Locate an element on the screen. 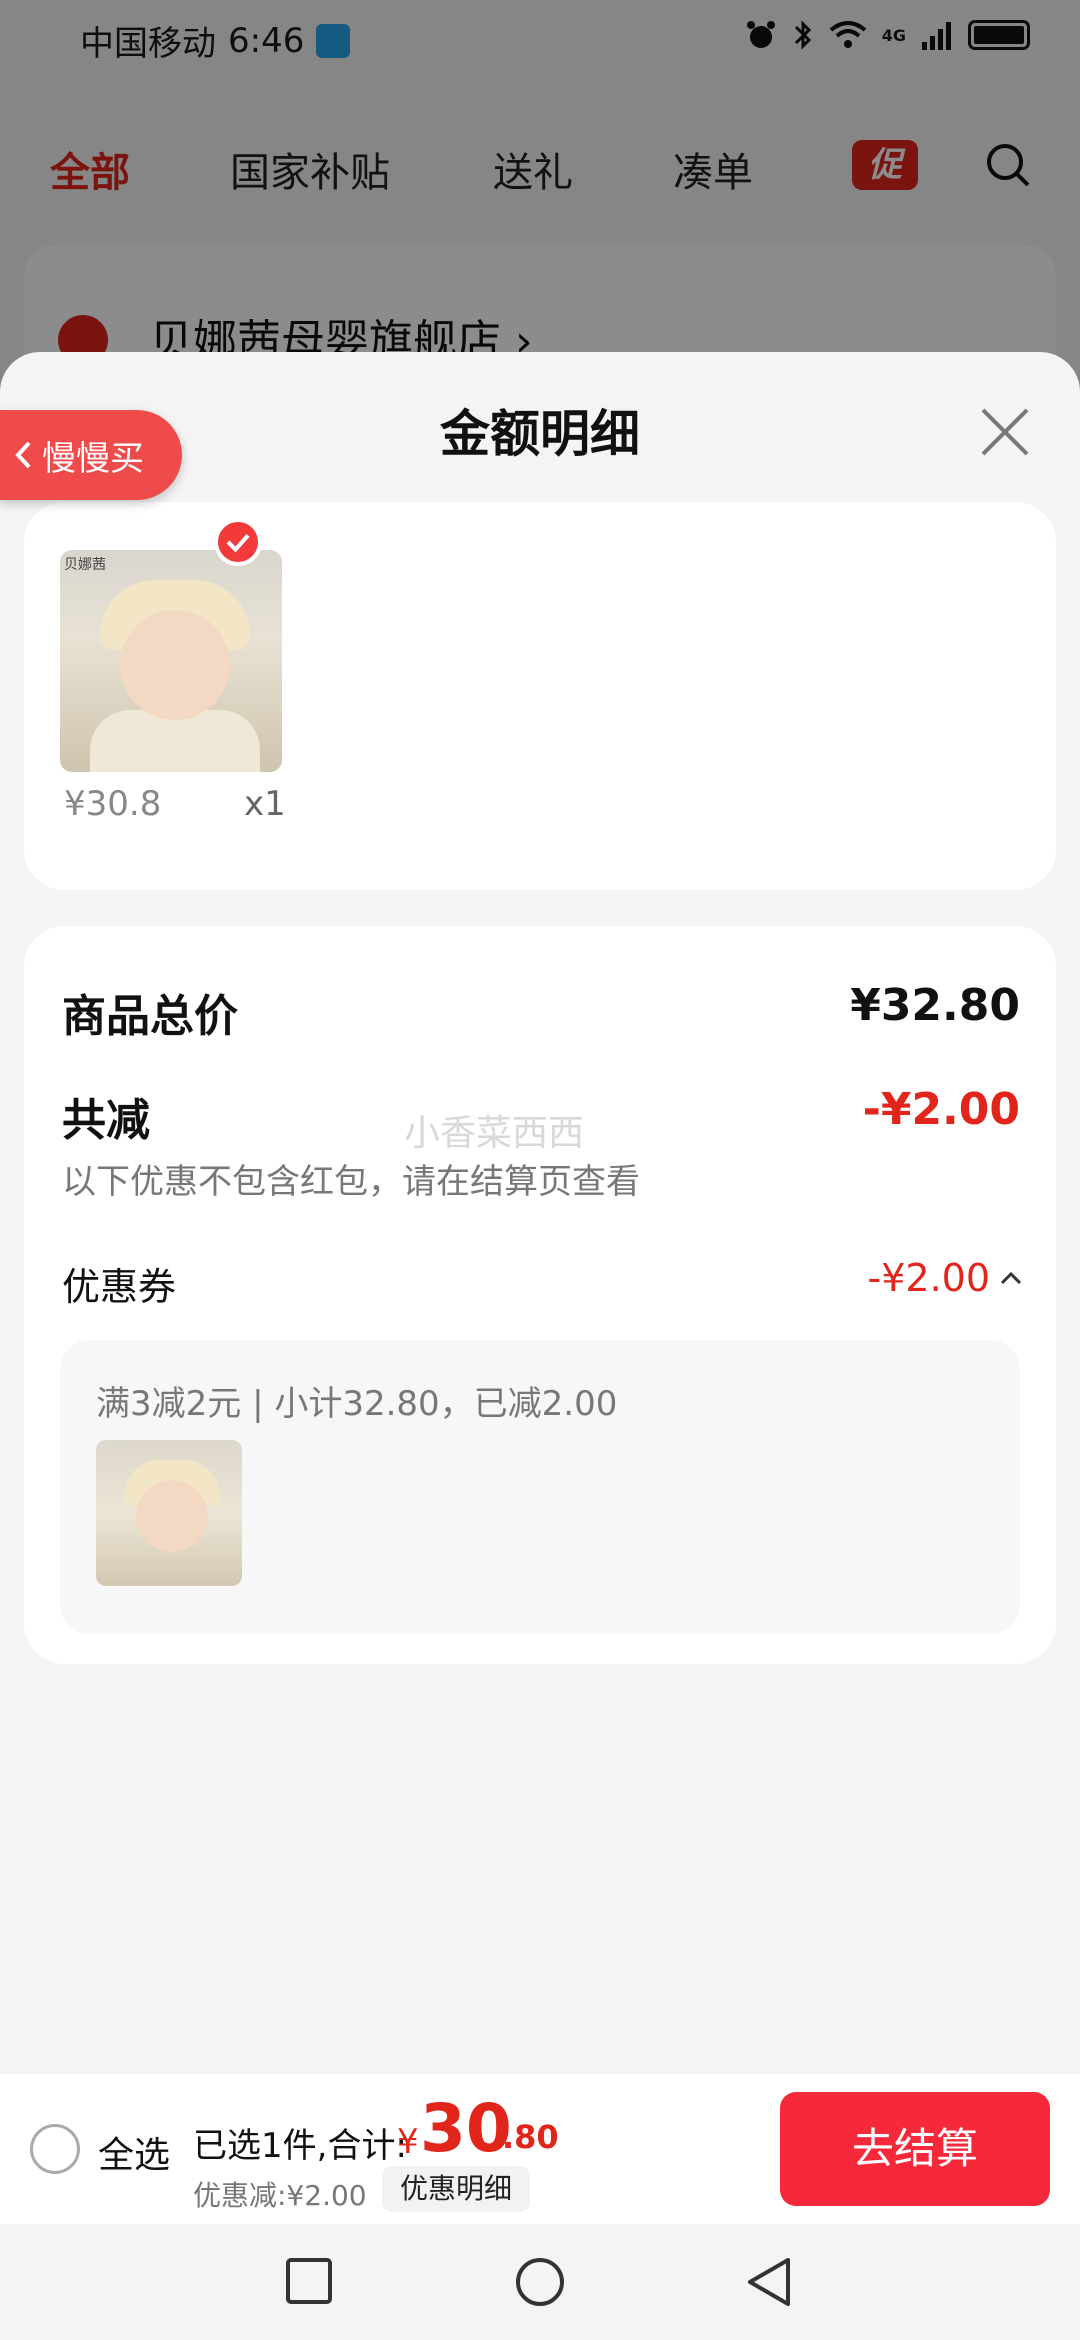 The image size is (1080, 2340). product-price: ¥30.8 is located at coordinates (113, 804).